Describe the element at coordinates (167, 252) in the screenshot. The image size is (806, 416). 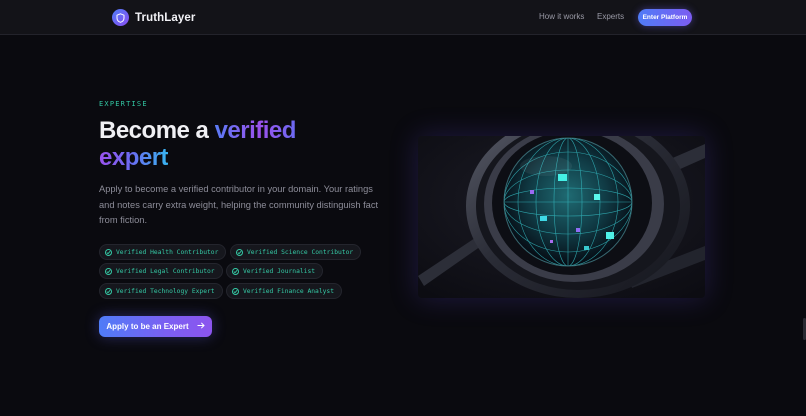
I see `badge-label: Verified Health Contributor` at that location.